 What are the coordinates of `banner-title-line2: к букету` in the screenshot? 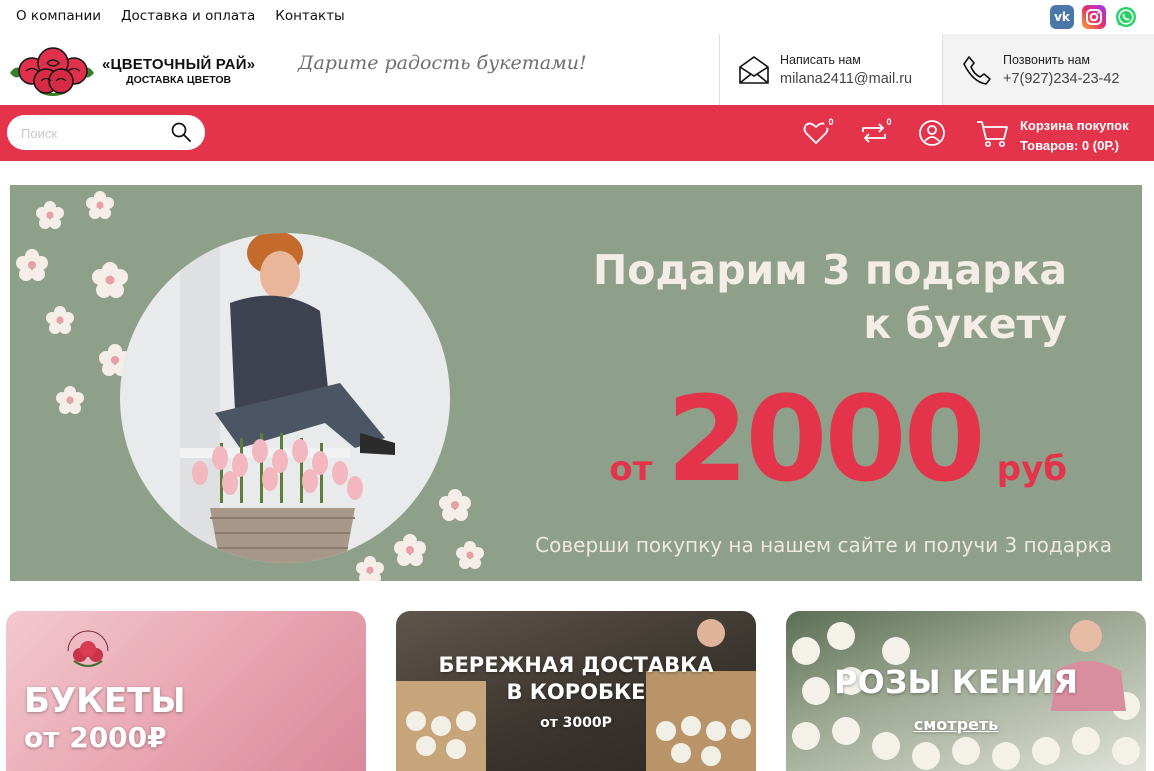 It's located at (965, 324).